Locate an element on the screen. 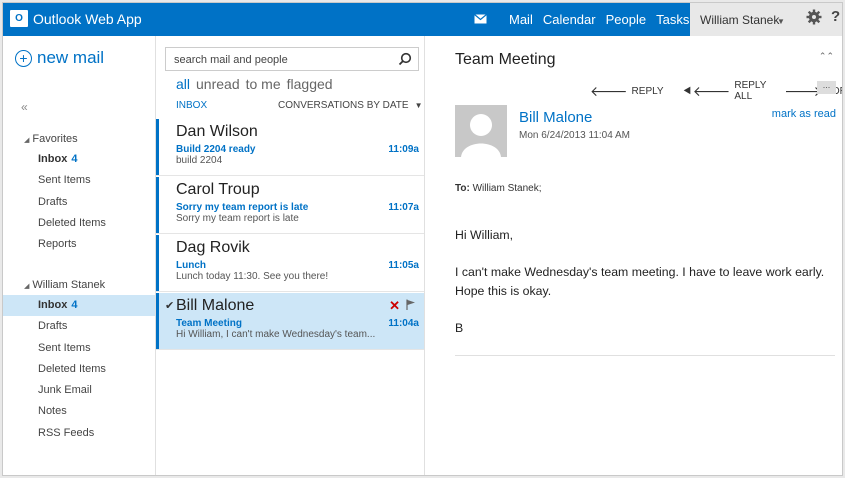 The image size is (845, 478). gear-icon is located at coordinates (814, 17).